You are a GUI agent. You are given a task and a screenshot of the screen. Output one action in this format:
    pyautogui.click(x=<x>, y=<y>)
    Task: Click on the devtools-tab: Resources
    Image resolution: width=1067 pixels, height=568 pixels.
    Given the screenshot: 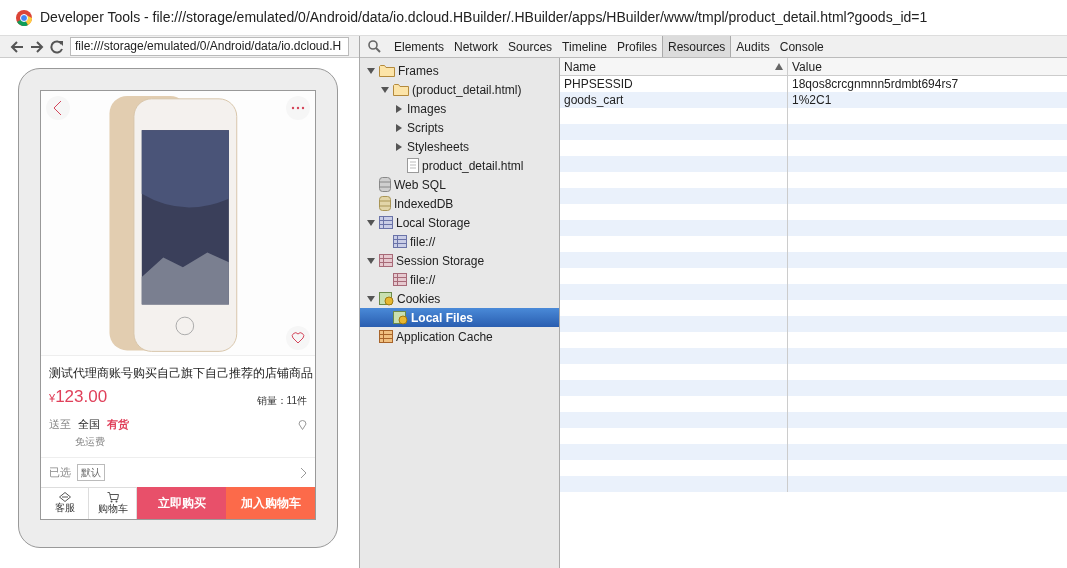 What is the action you would take?
    pyautogui.click(x=697, y=46)
    